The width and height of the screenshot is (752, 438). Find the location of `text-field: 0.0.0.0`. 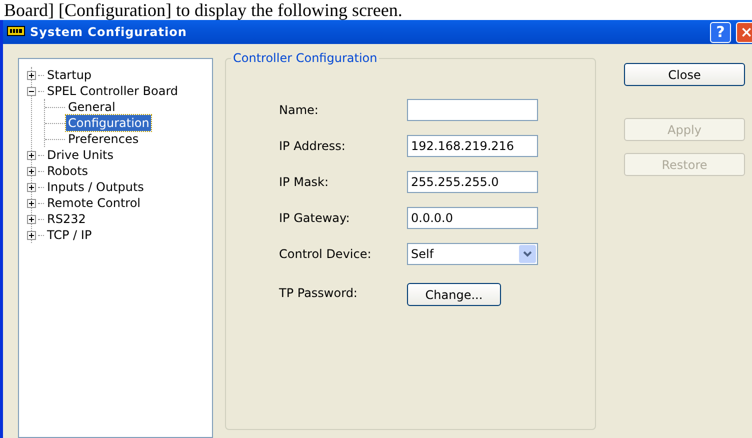

text-field: 0.0.0.0 is located at coordinates (472, 218).